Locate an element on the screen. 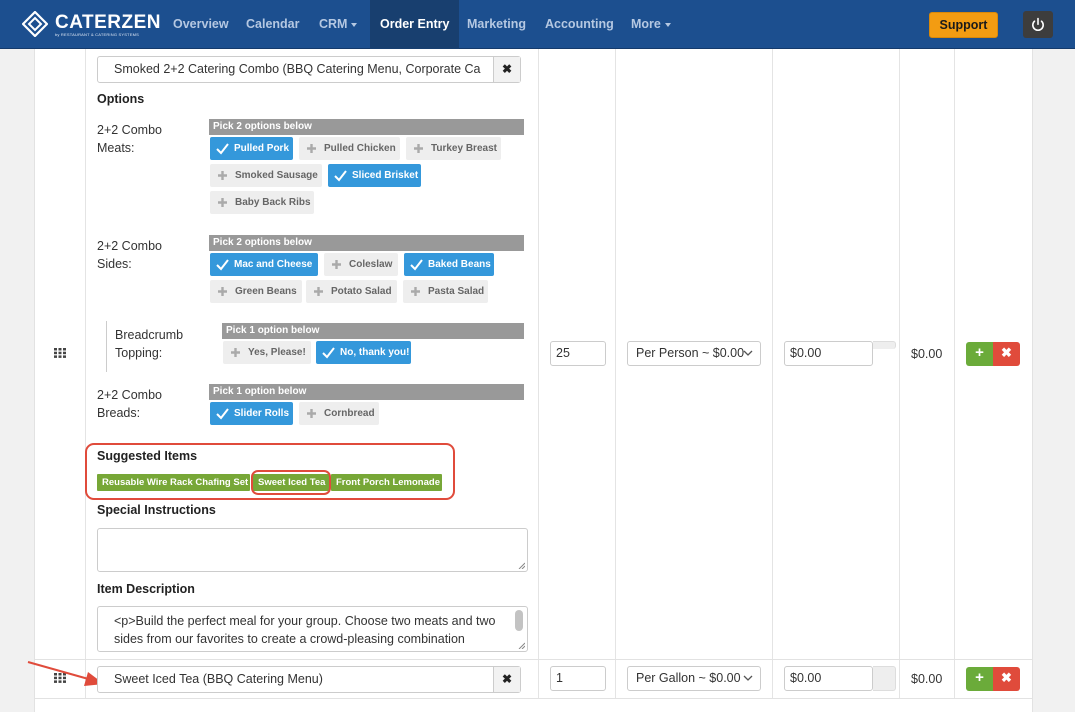 This screenshot has width=1075, height=712. power-button is located at coordinates (1038, 24).